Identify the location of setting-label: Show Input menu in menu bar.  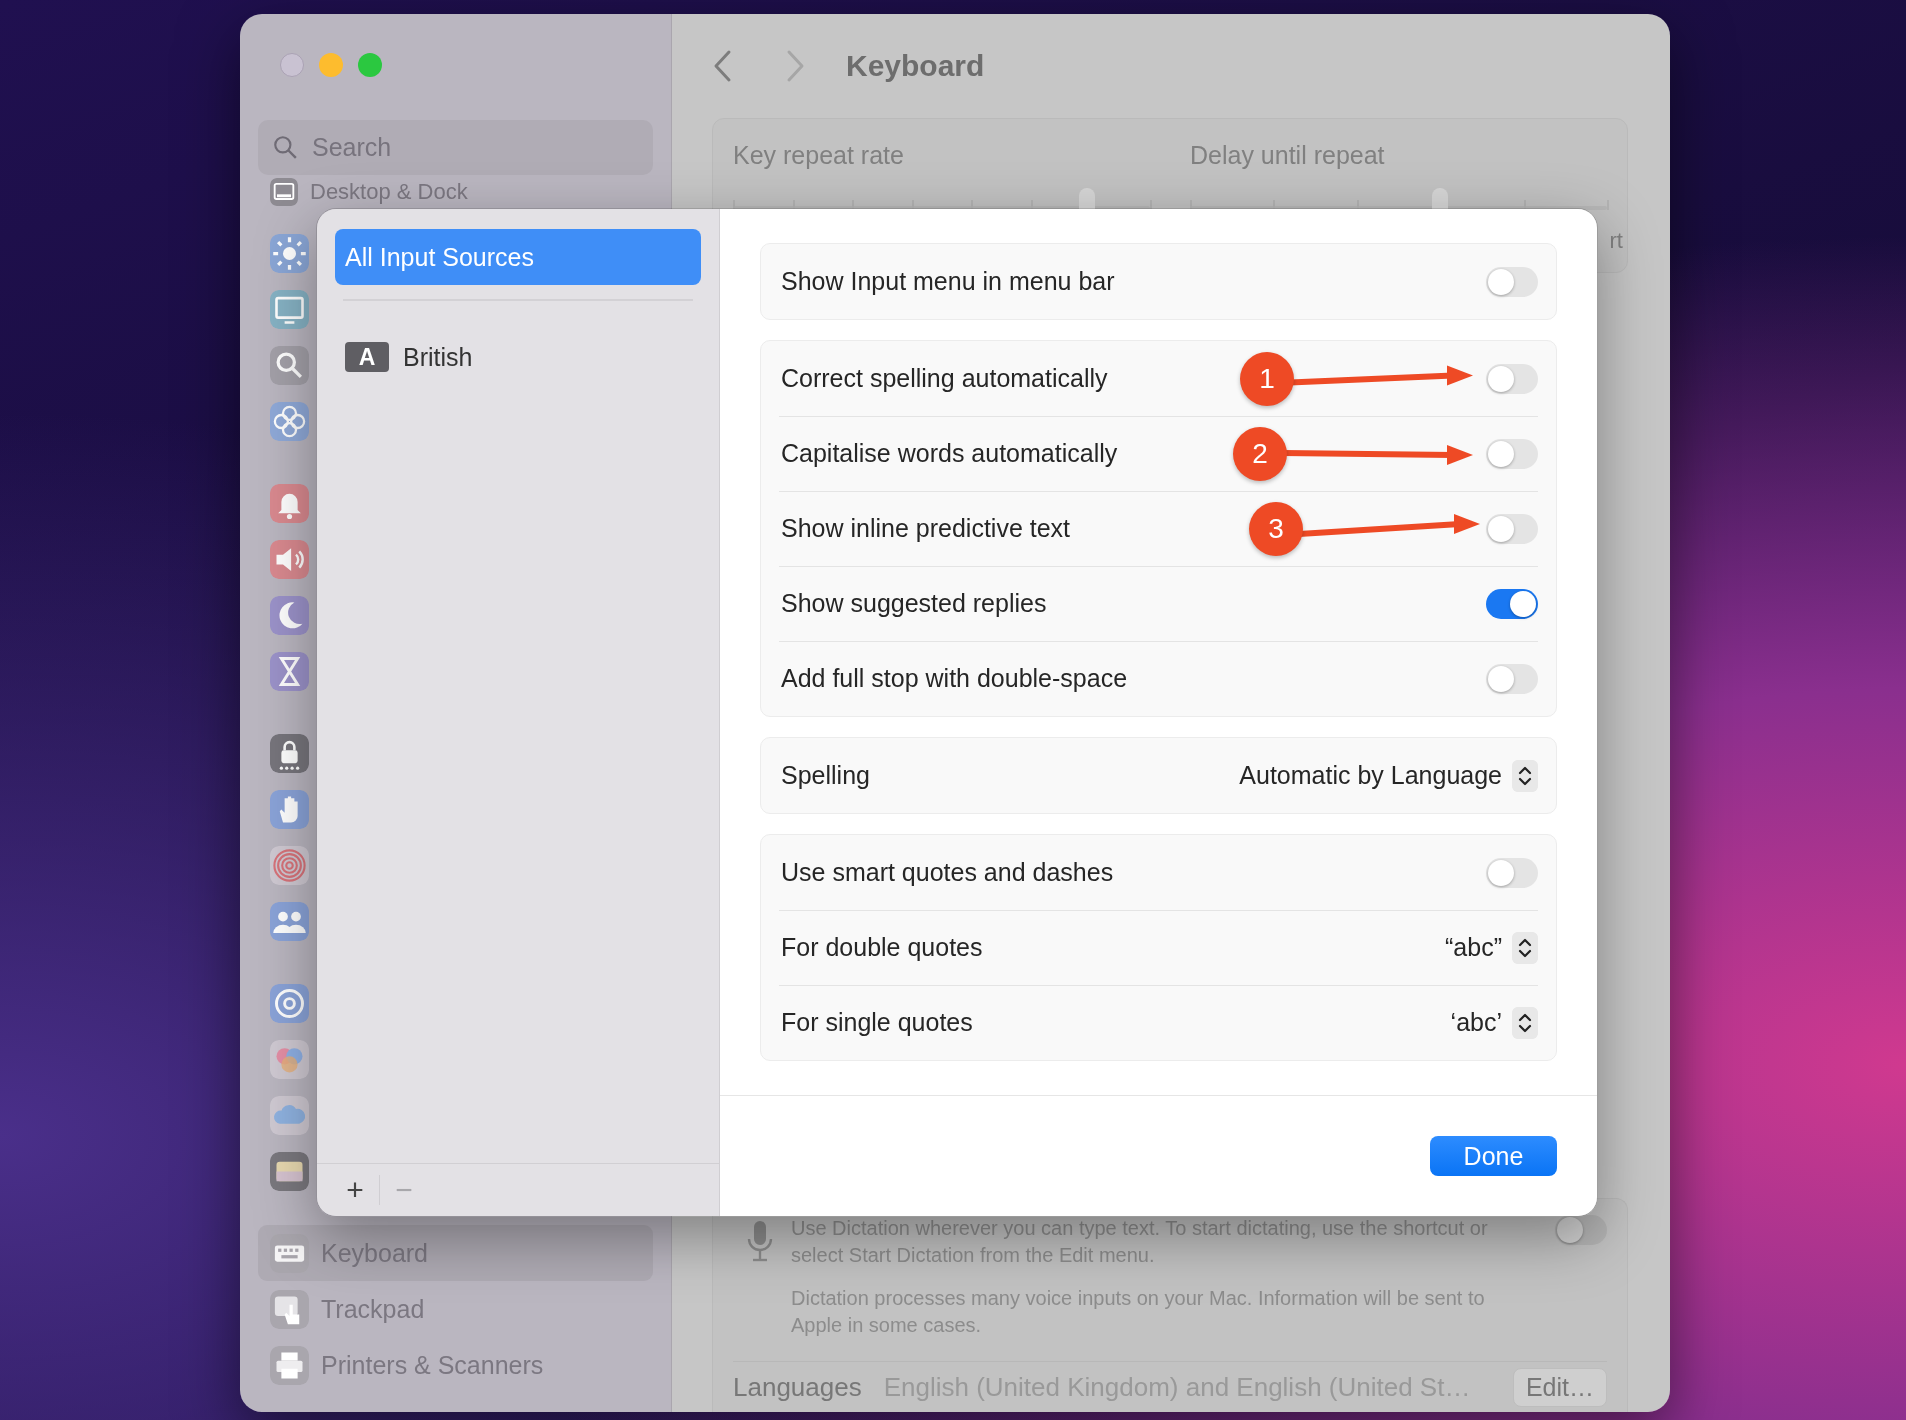
(948, 281).